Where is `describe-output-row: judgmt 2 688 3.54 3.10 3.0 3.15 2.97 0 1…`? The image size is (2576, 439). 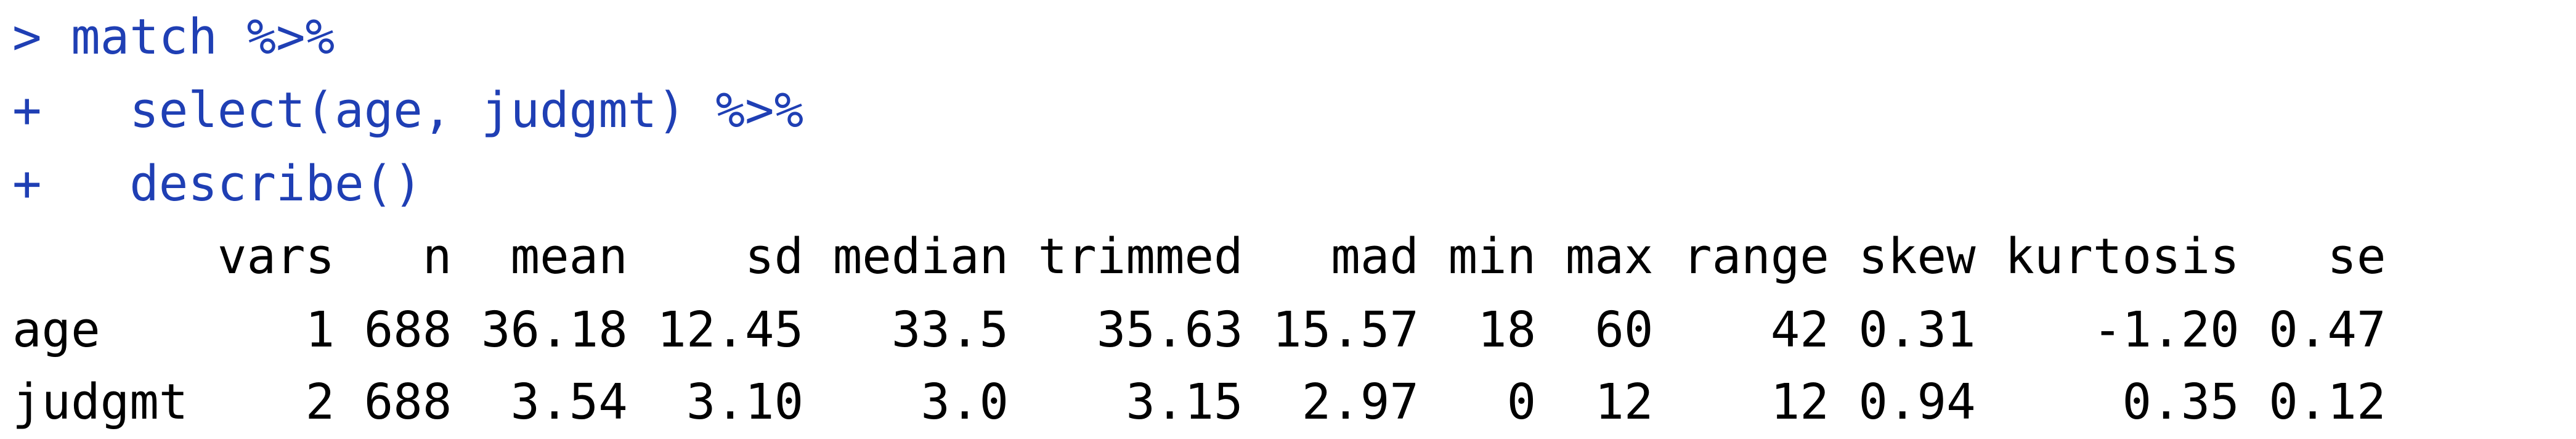 describe-output-row: judgmt 2 688 3.54 3.10 3.0 3.15 2.97 0 1… is located at coordinates (1199, 402).